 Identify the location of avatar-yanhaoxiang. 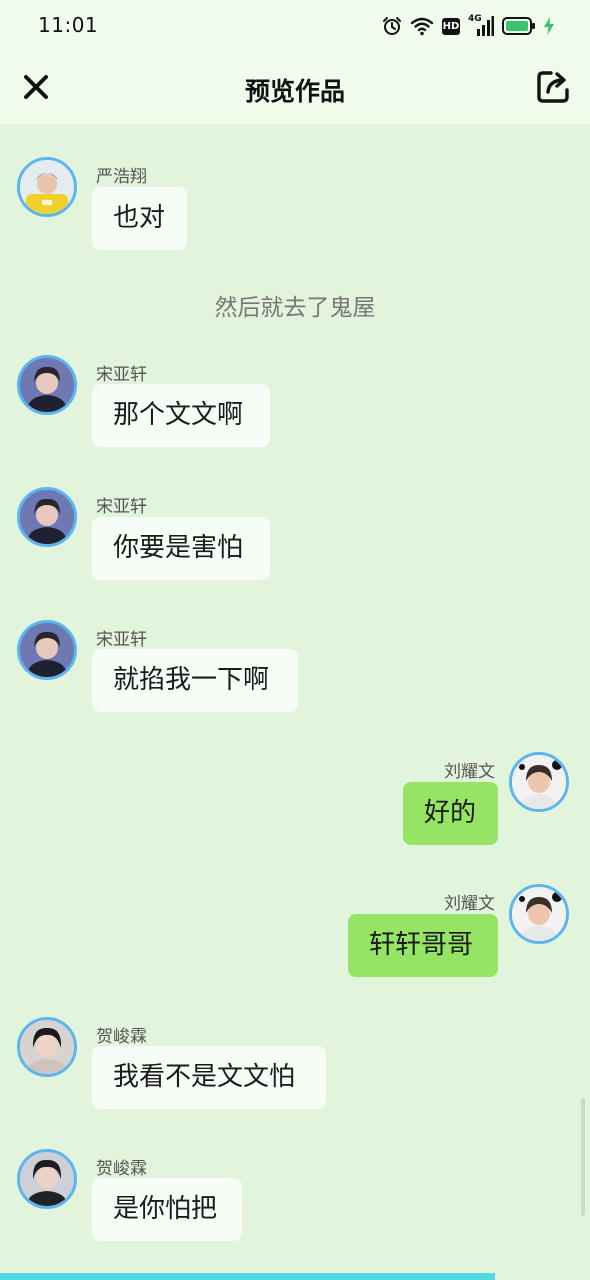
(47, 187).